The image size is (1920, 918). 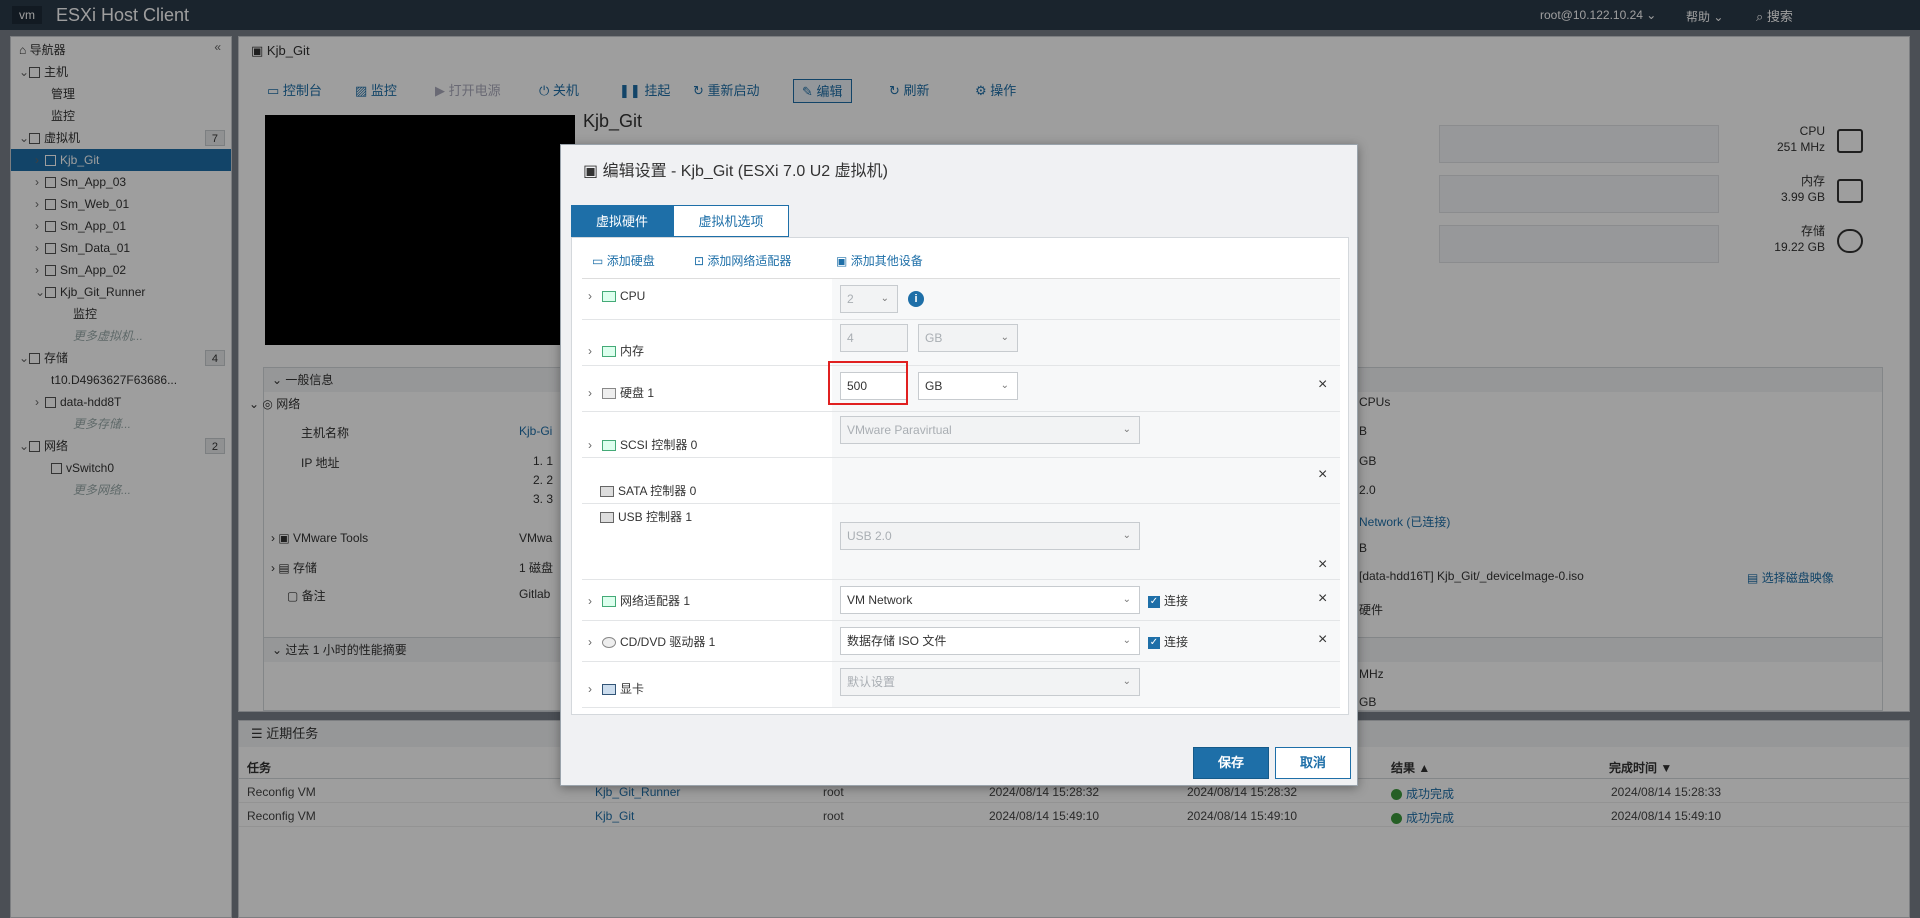 I want to click on remove-usb-button: ×, so click(x=1322, y=565).